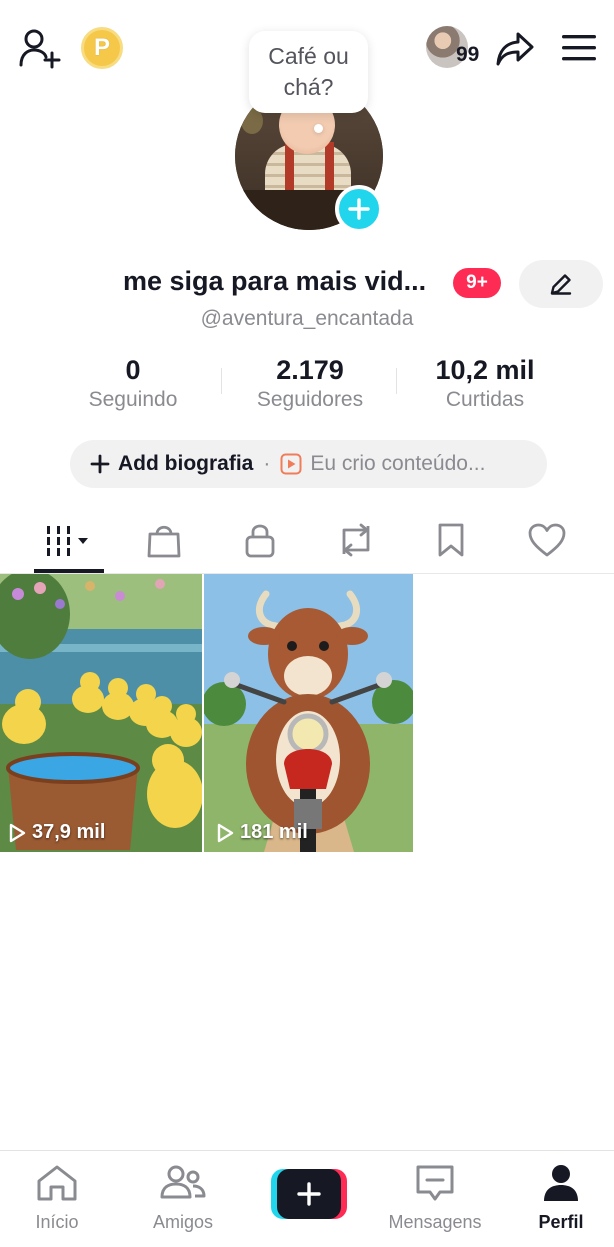 The width and height of the screenshot is (614, 1247). What do you see at coordinates (183, 1222) in the screenshot?
I see `nav-friends-label: Amigos` at bounding box center [183, 1222].